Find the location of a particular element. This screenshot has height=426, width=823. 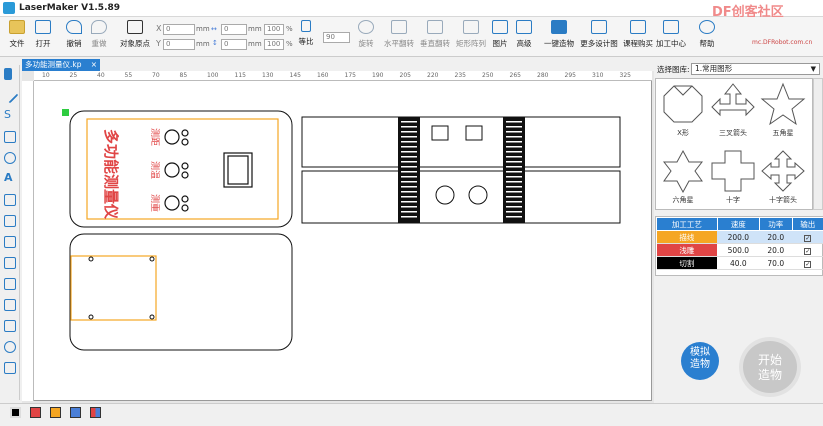

curve-tool-icon: S is located at coordinates (10, 115).